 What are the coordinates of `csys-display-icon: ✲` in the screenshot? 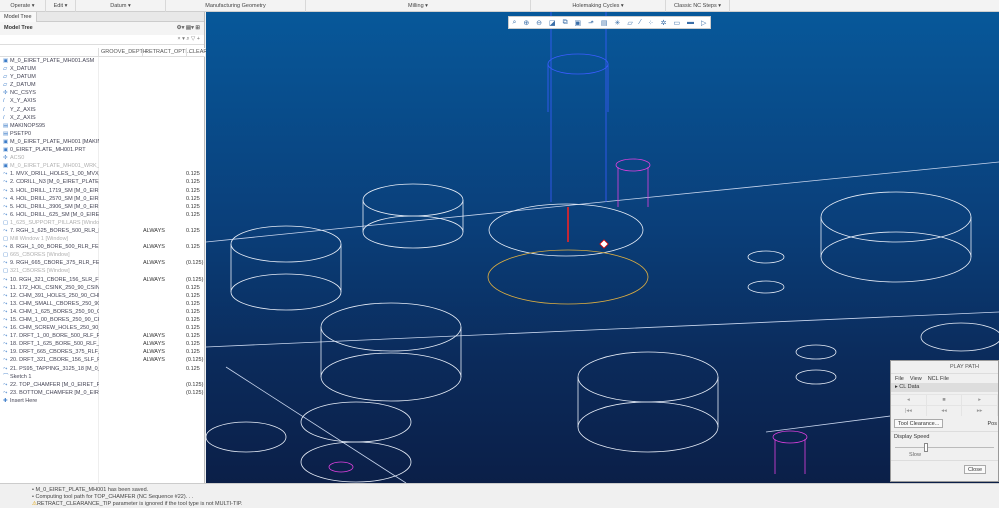 It's located at (664, 23).